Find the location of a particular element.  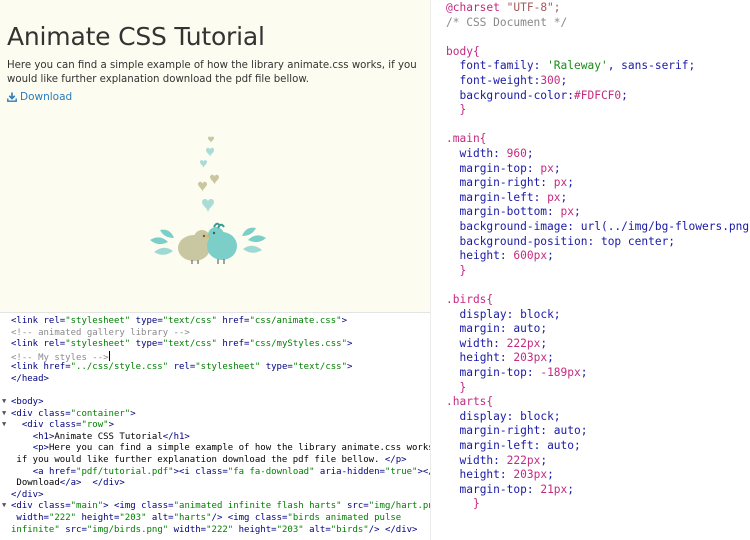

code-line: margin-left: auto; is located at coordinates (520, 445).